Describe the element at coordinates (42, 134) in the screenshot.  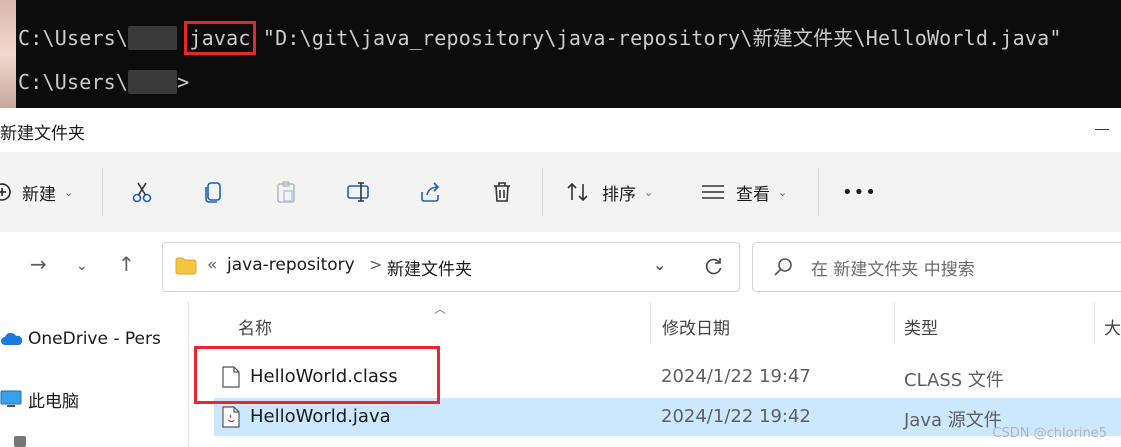
I see `window-title: 新建文件夹` at that location.